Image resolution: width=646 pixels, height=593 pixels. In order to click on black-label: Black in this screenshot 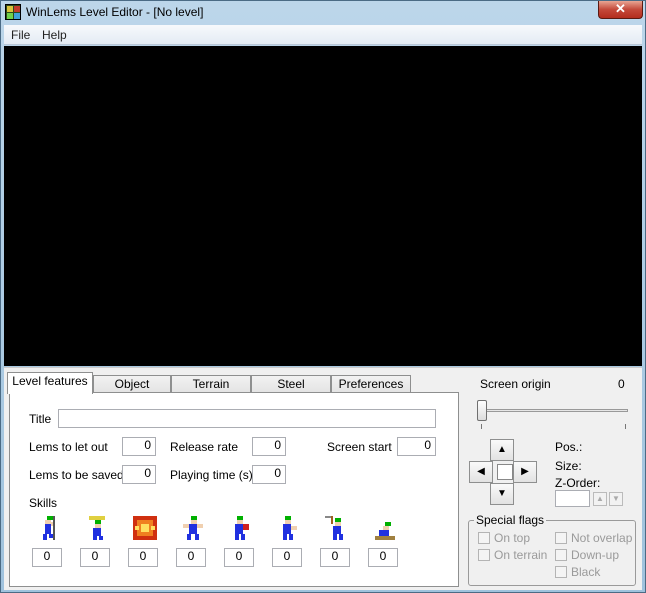, I will do `click(586, 572)`.